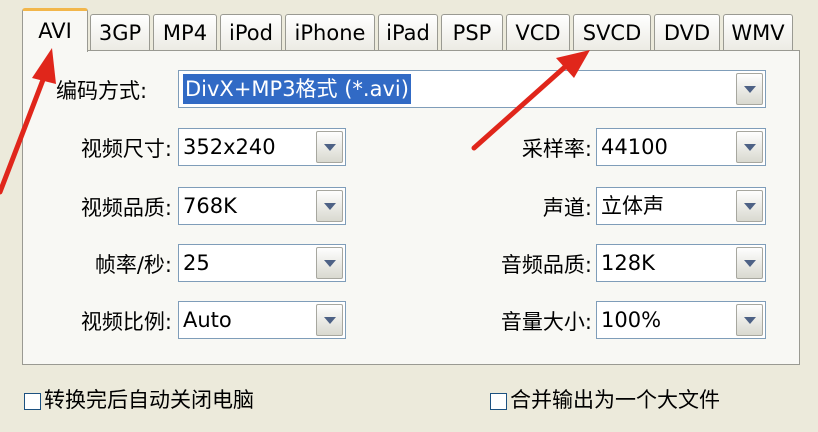 The height and width of the screenshot is (432, 818). What do you see at coordinates (567, 208) in the screenshot?
I see `channel-label: 声道:` at bounding box center [567, 208].